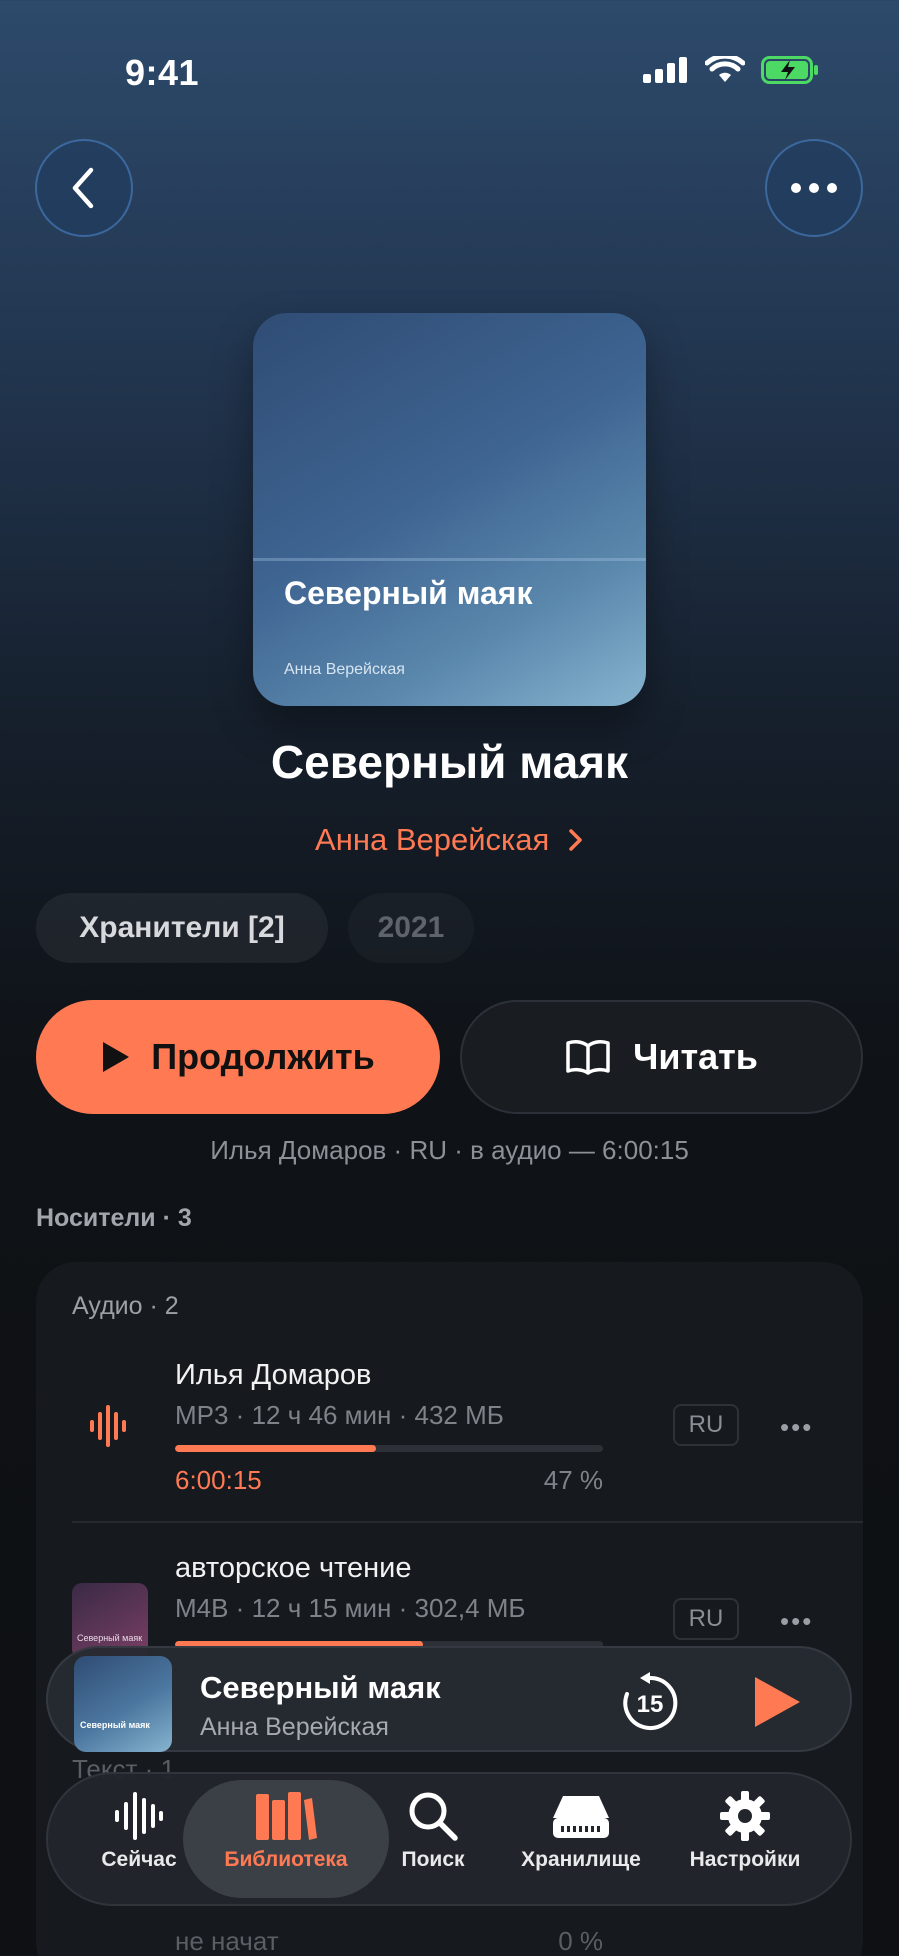  I want to click on track-2-cover-text: Северный маяк, so click(110, 1638).